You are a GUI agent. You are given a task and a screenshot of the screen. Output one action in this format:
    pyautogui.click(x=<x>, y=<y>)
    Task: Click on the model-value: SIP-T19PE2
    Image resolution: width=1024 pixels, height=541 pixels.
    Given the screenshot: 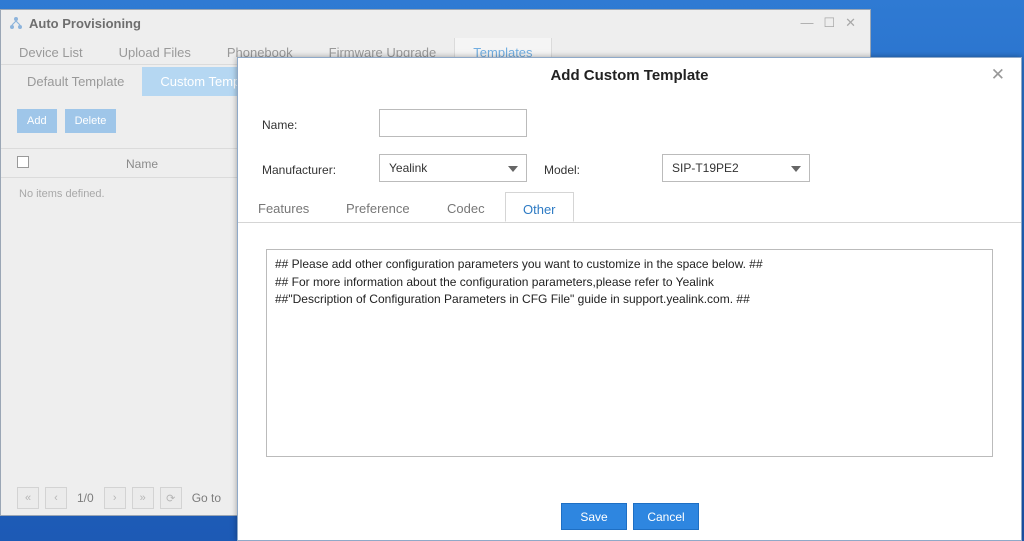 What is the action you would take?
    pyautogui.click(x=705, y=168)
    